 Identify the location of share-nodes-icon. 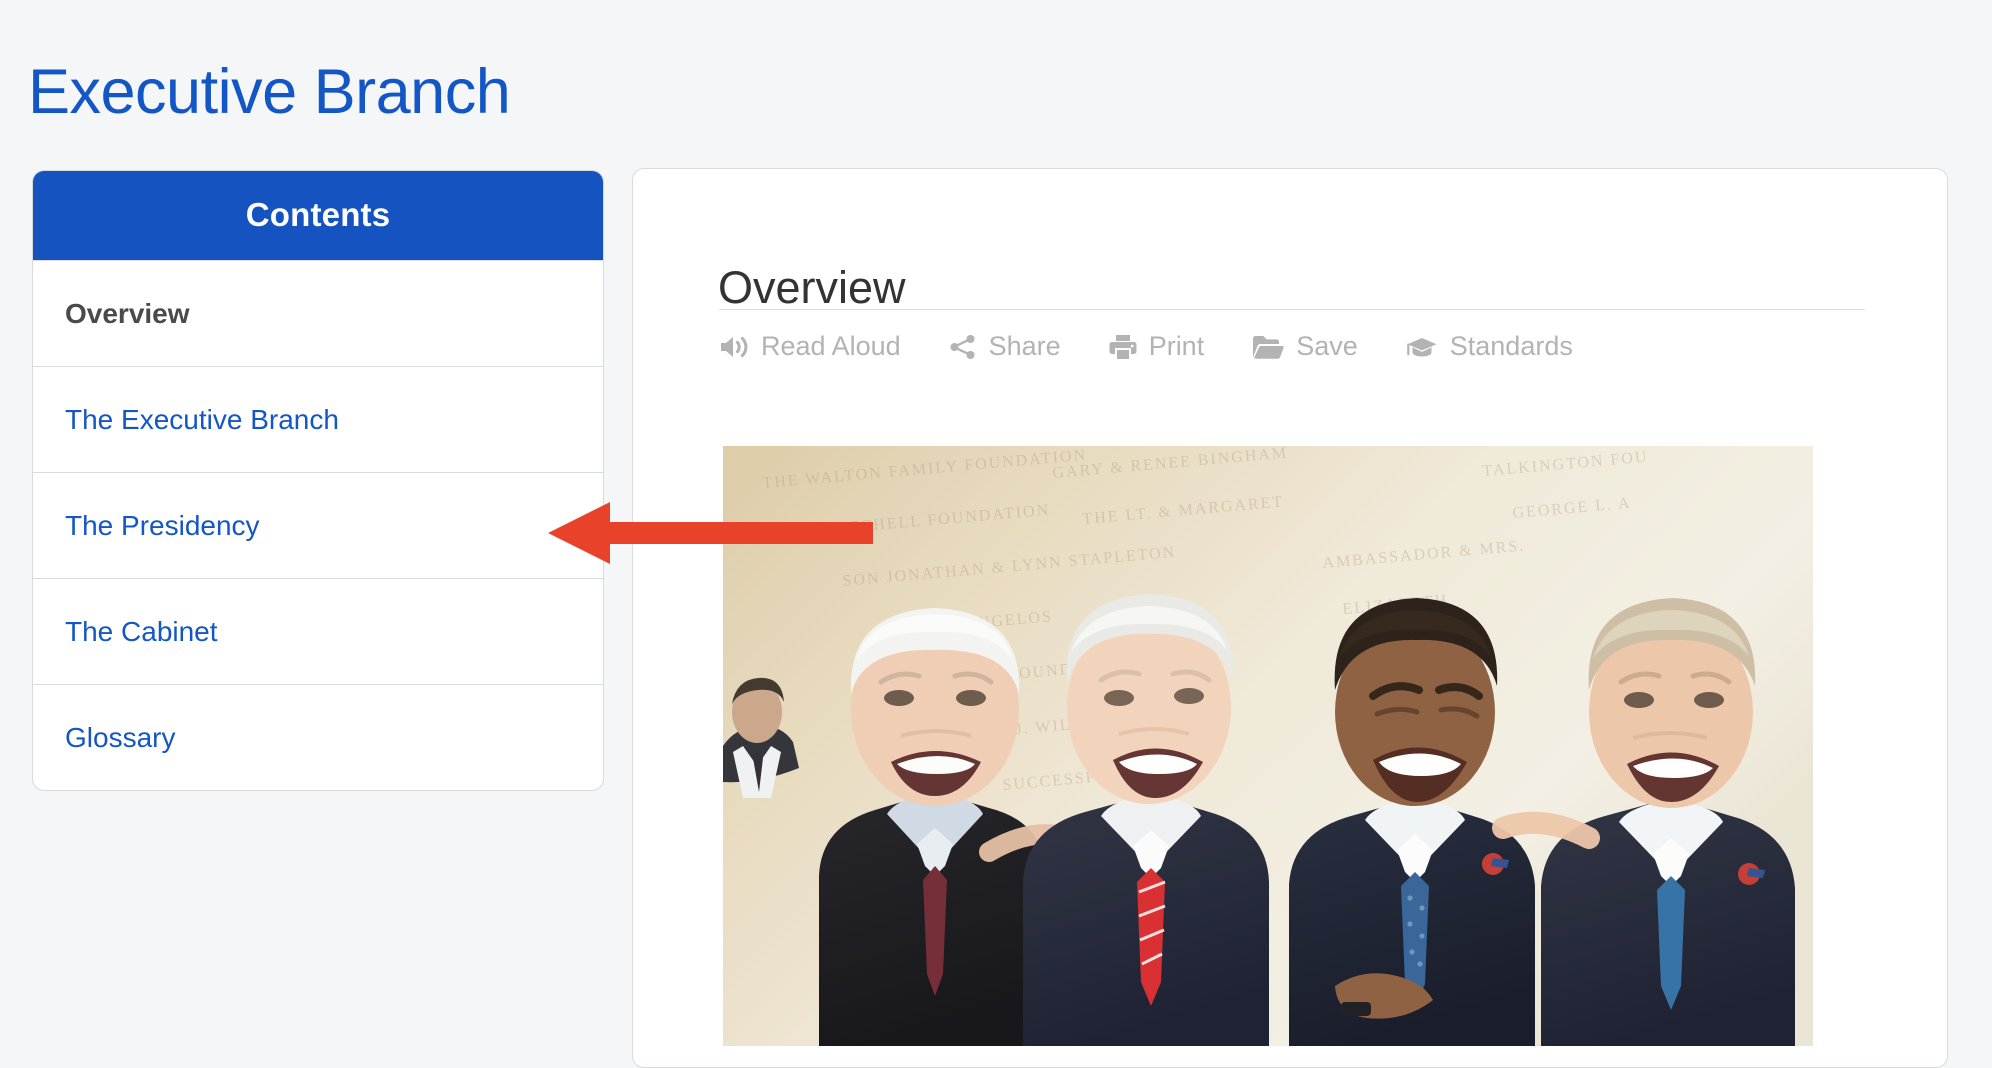
(963, 347).